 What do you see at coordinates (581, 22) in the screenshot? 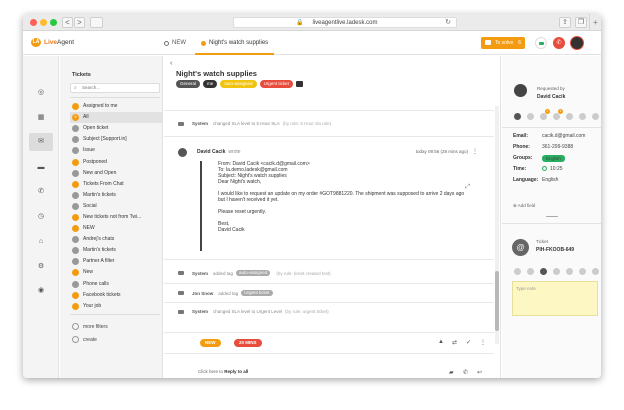
I see `tabs-button: ❐` at bounding box center [581, 22].